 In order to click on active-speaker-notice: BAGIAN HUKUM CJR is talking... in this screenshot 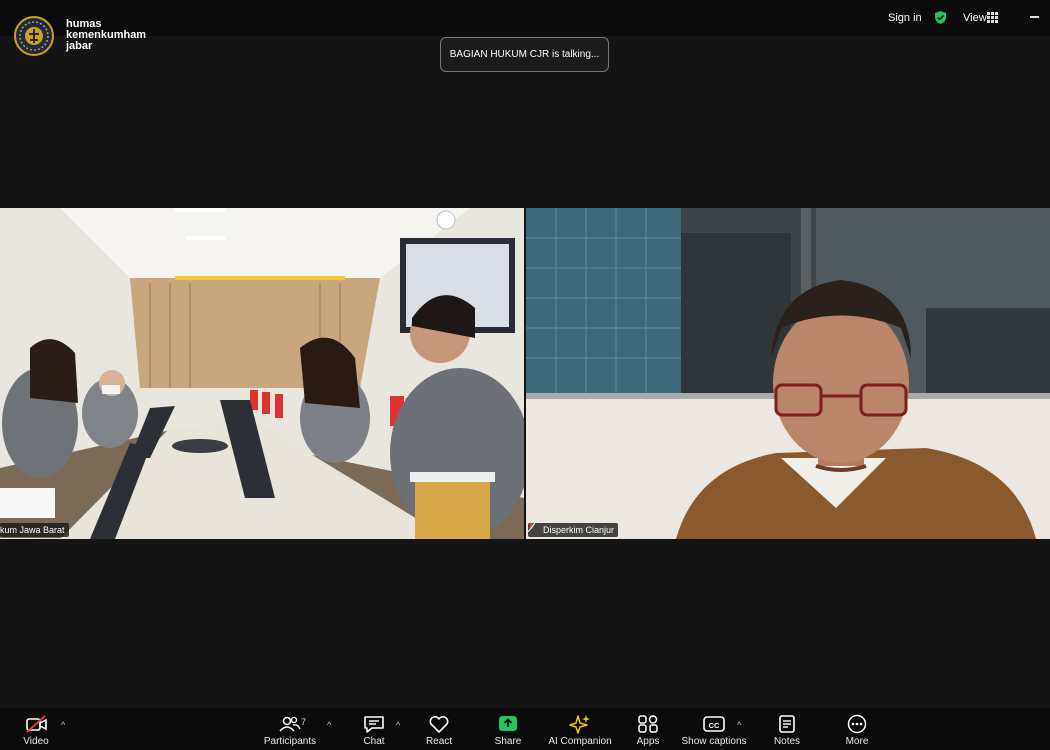, I will do `click(524, 54)`.